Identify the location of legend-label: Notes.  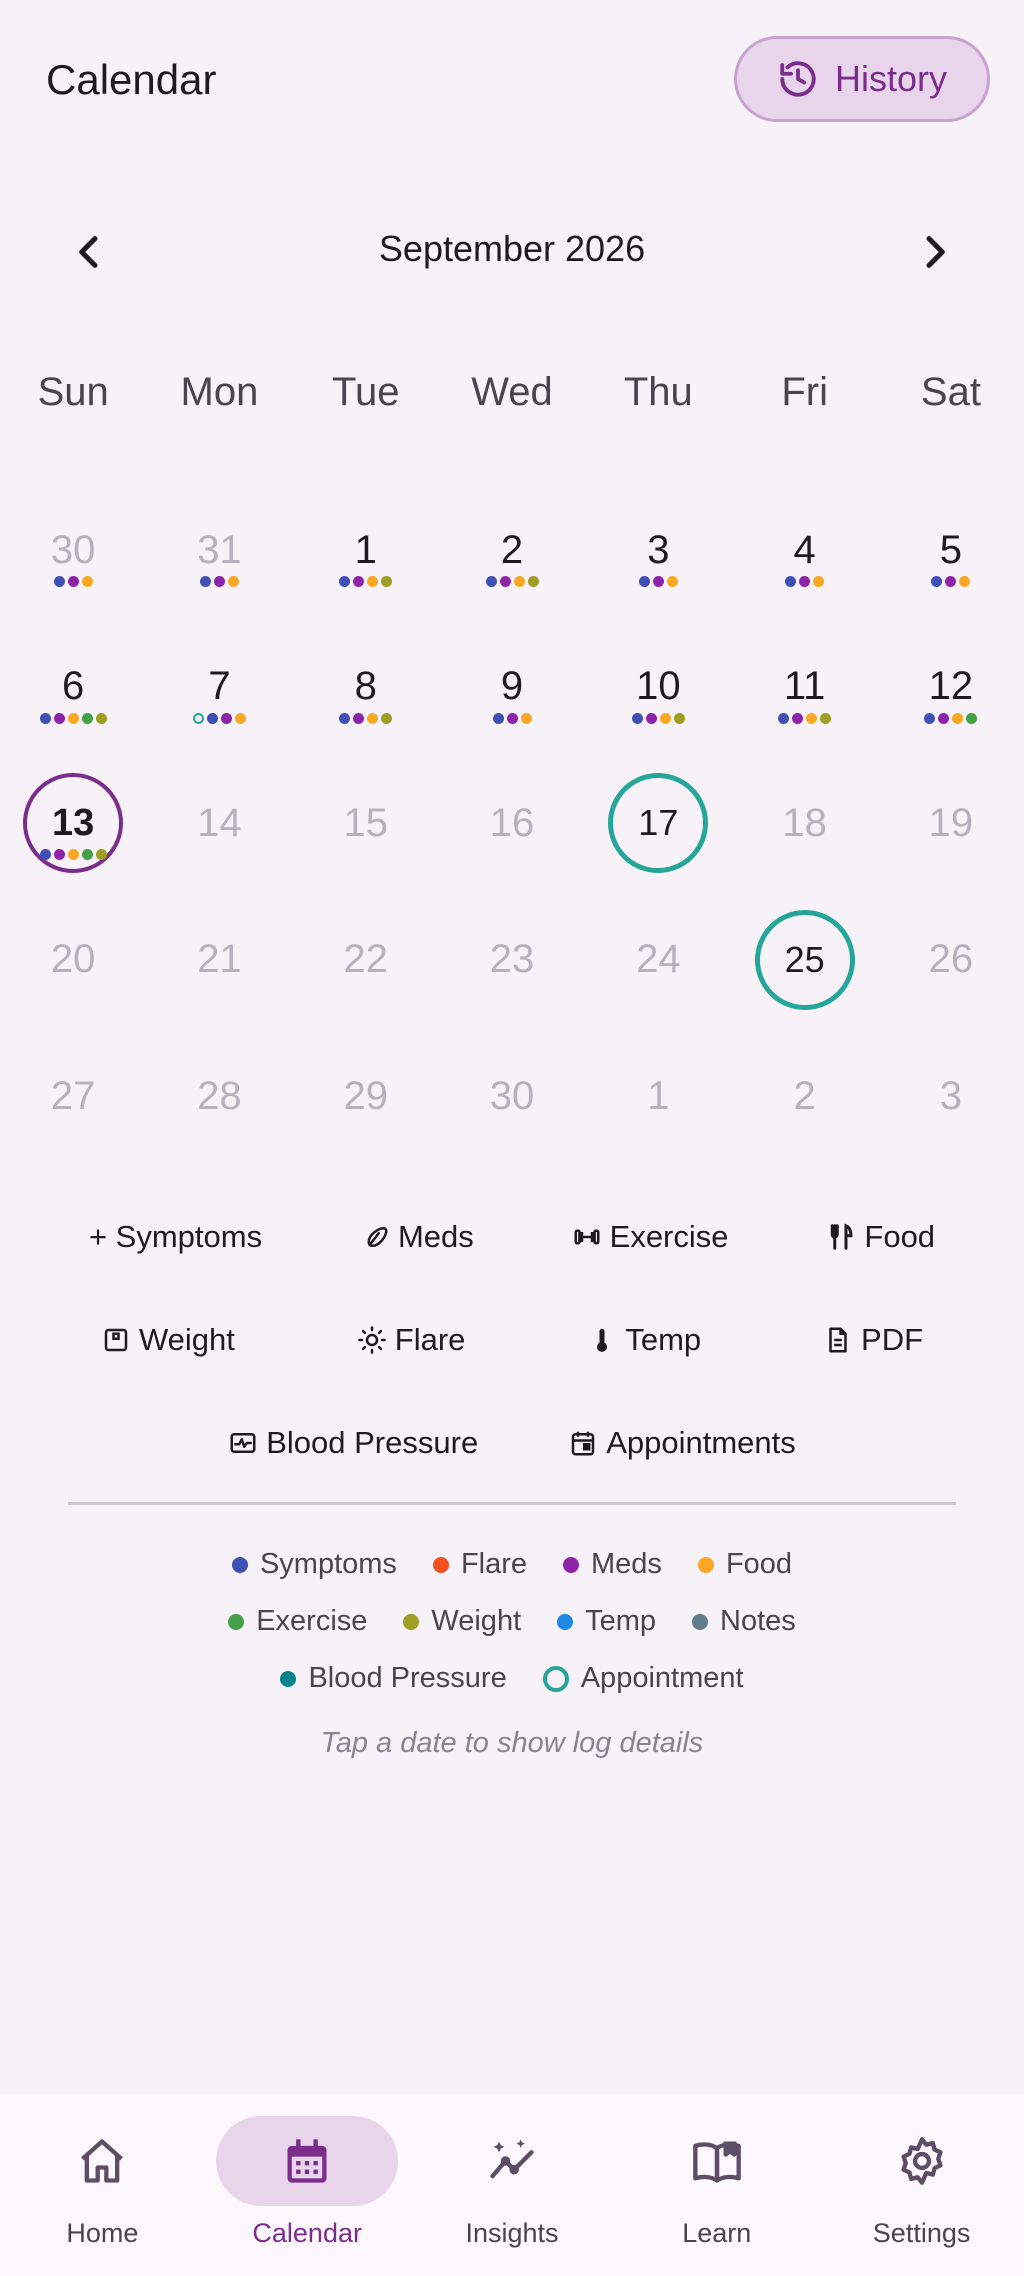
(758, 1621).